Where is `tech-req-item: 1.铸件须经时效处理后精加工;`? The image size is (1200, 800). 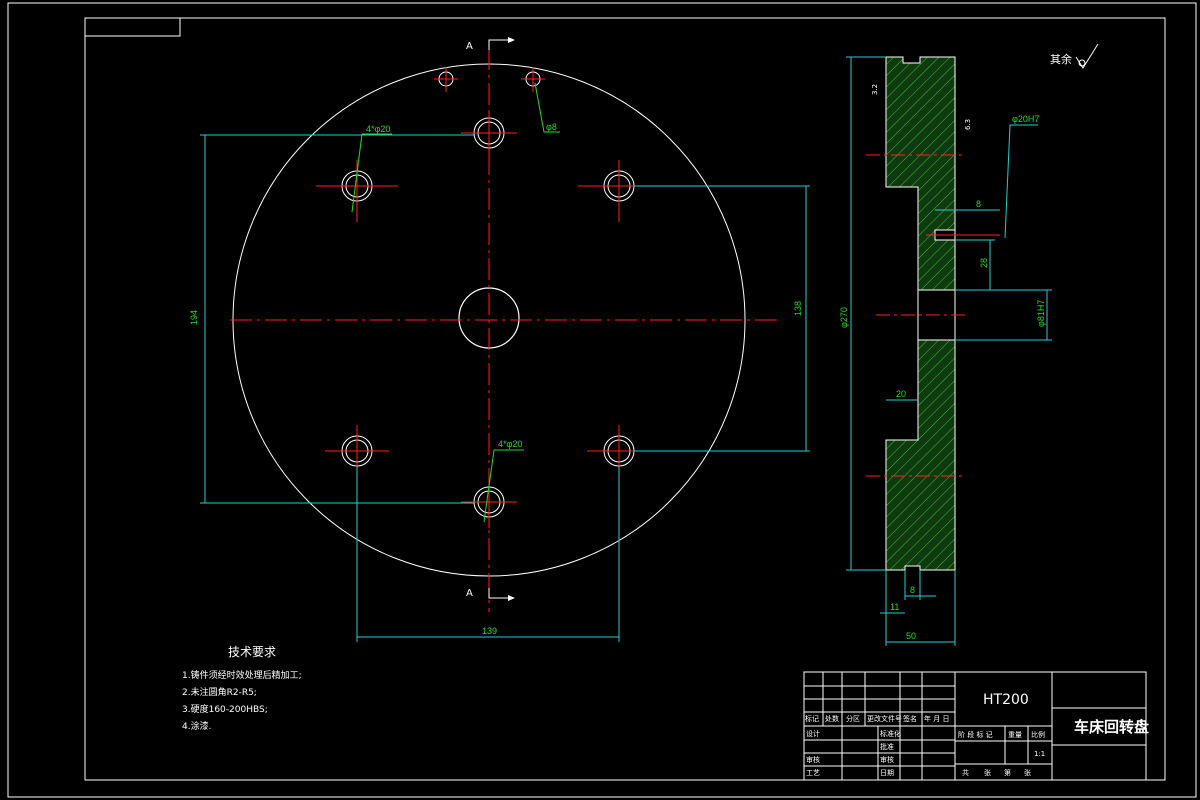
tech-req-item: 1.铸件须经时效处理后精加工; is located at coordinates (242, 675).